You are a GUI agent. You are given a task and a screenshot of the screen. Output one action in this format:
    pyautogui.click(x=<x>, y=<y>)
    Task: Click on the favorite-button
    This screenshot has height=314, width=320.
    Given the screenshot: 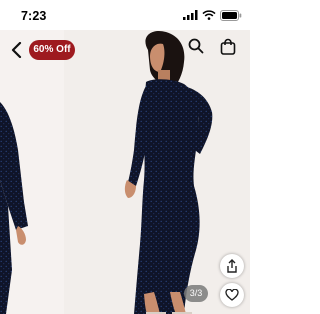 What is the action you would take?
    pyautogui.click(x=232, y=295)
    